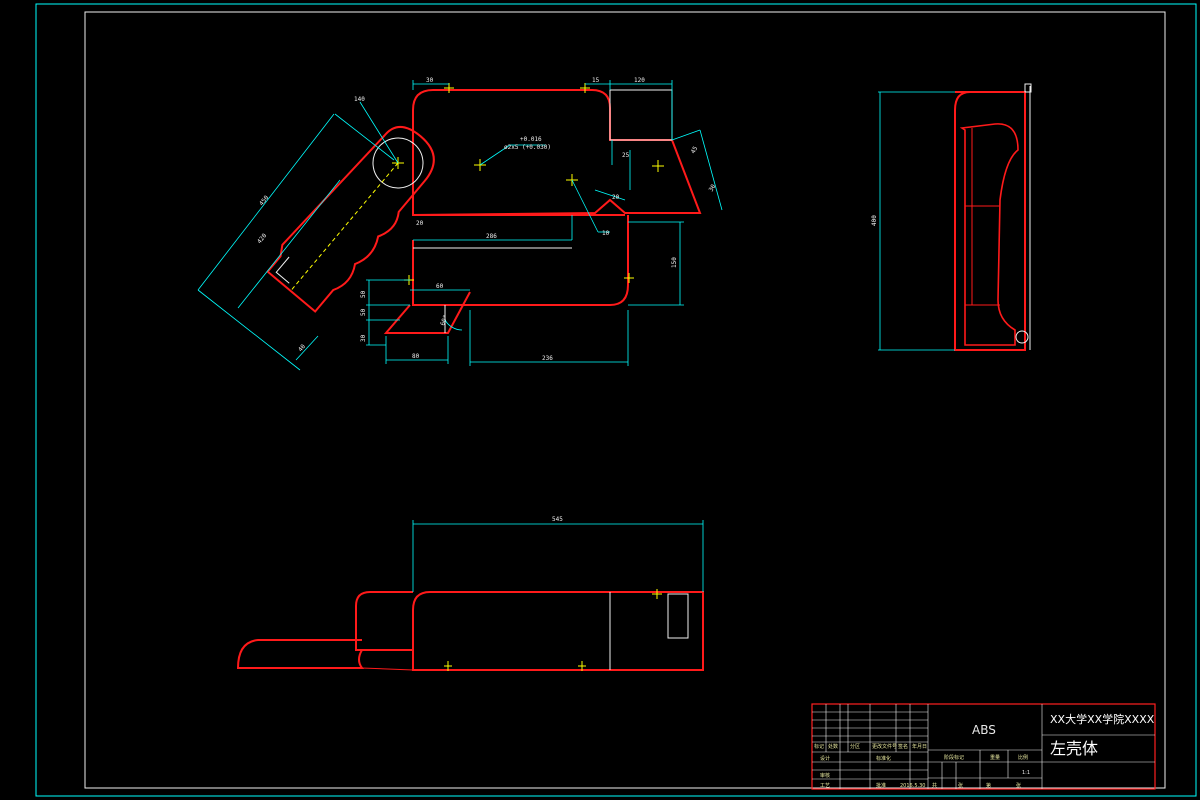 The image size is (1200, 800). I want to click on top-right-tab, so click(678, 616).